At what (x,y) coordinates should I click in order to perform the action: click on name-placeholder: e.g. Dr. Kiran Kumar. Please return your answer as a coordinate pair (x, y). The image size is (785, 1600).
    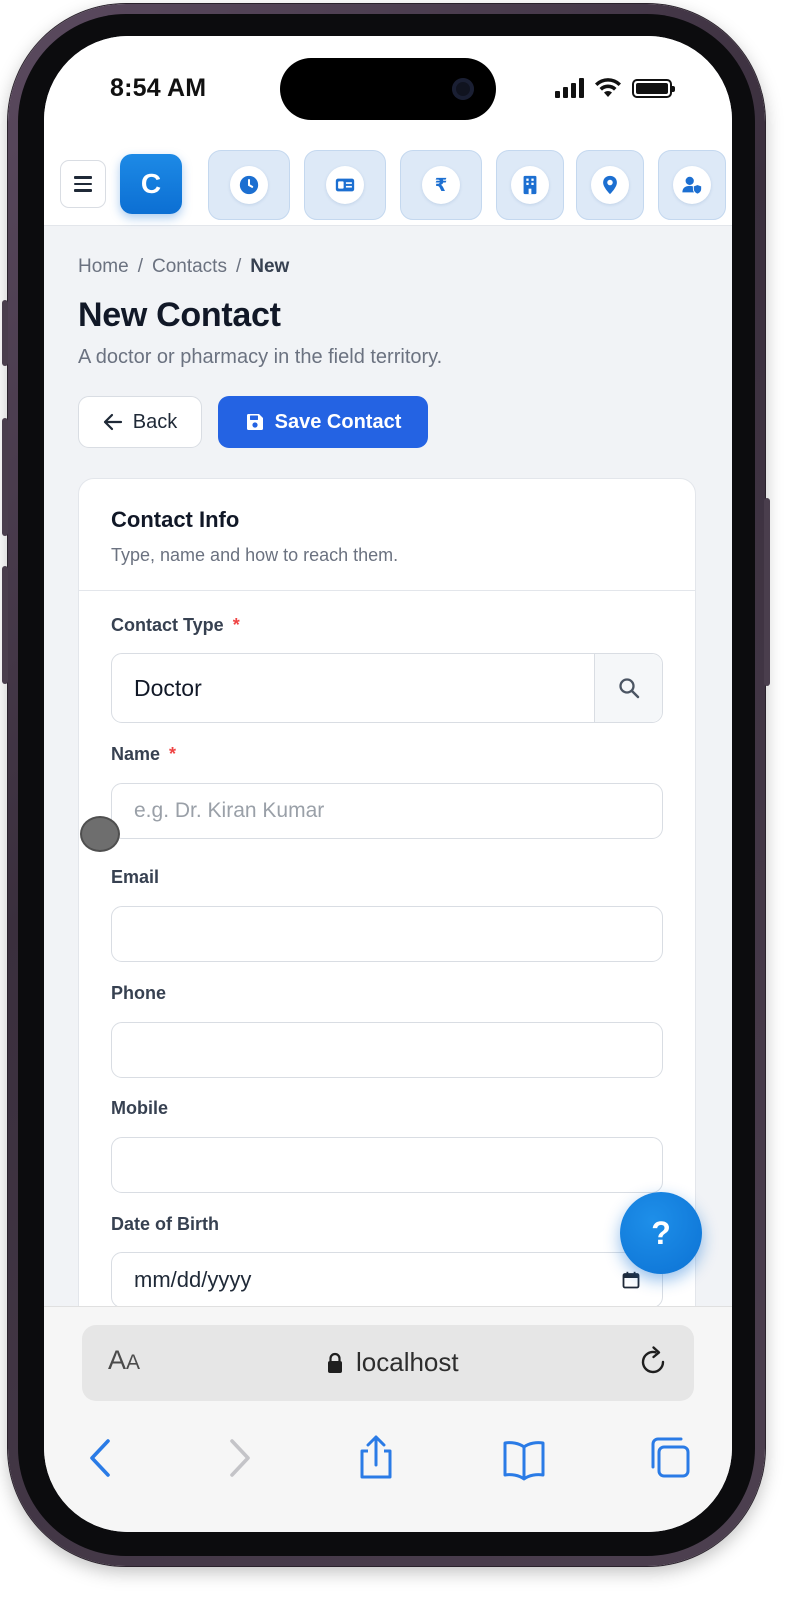
    Looking at the image, I should click on (229, 810).